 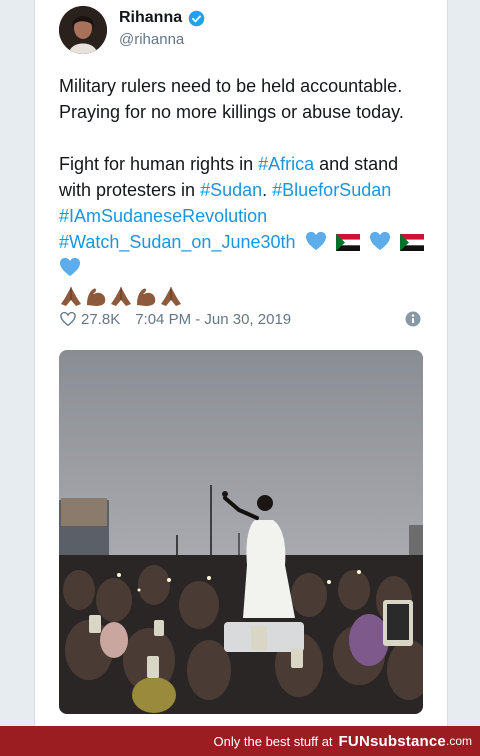 I want to click on author-name: Rihanna, so click(x=150, y=18).